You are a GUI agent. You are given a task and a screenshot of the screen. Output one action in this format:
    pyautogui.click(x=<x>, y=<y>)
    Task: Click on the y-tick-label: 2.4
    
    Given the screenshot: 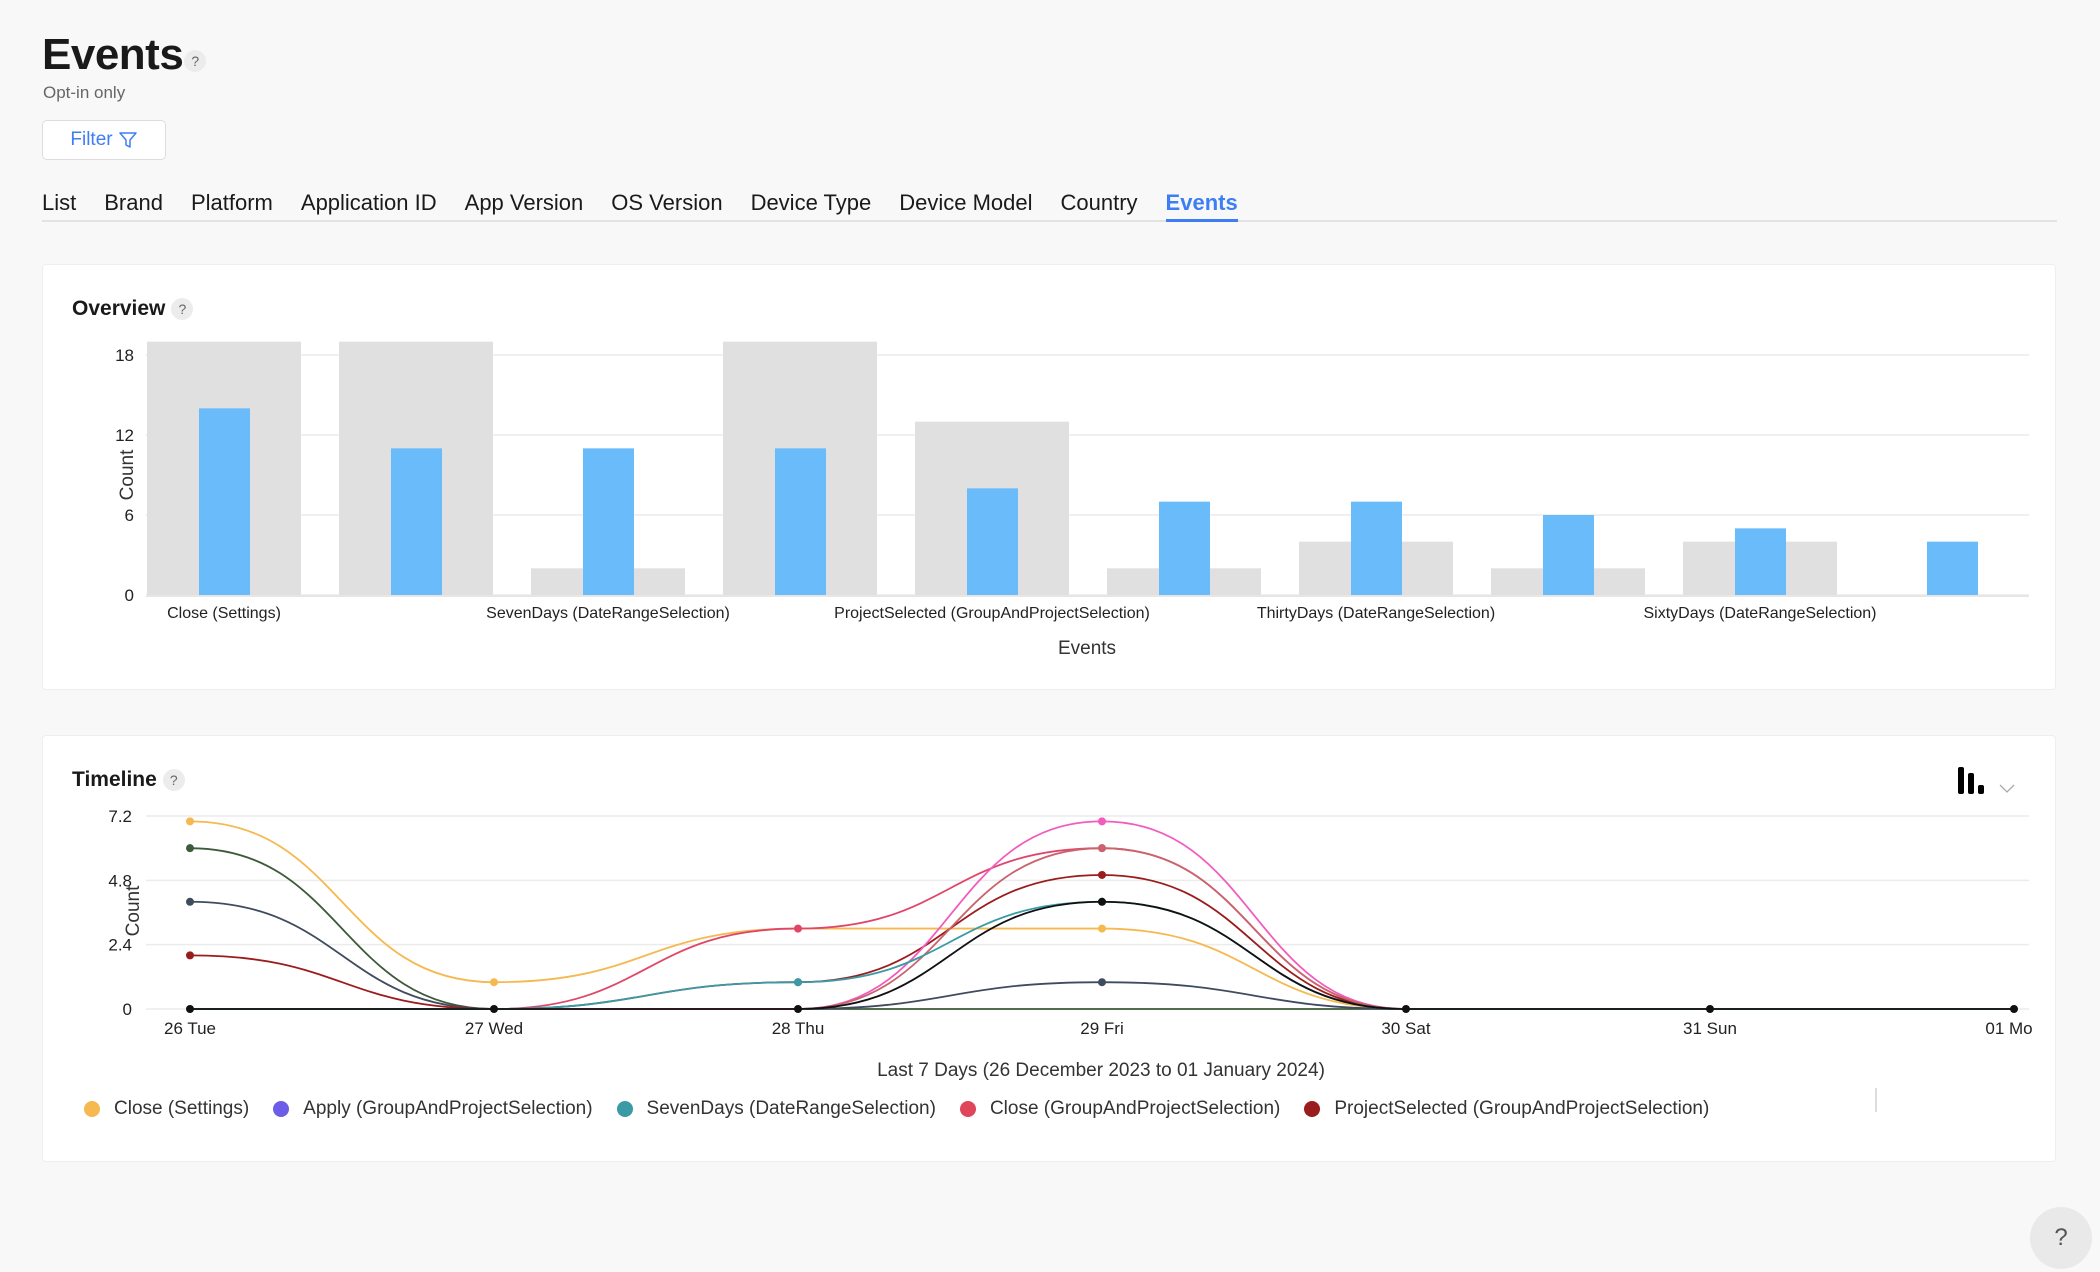 What is the action you would take?
    pyautogui.click(x=120, y=945)
    